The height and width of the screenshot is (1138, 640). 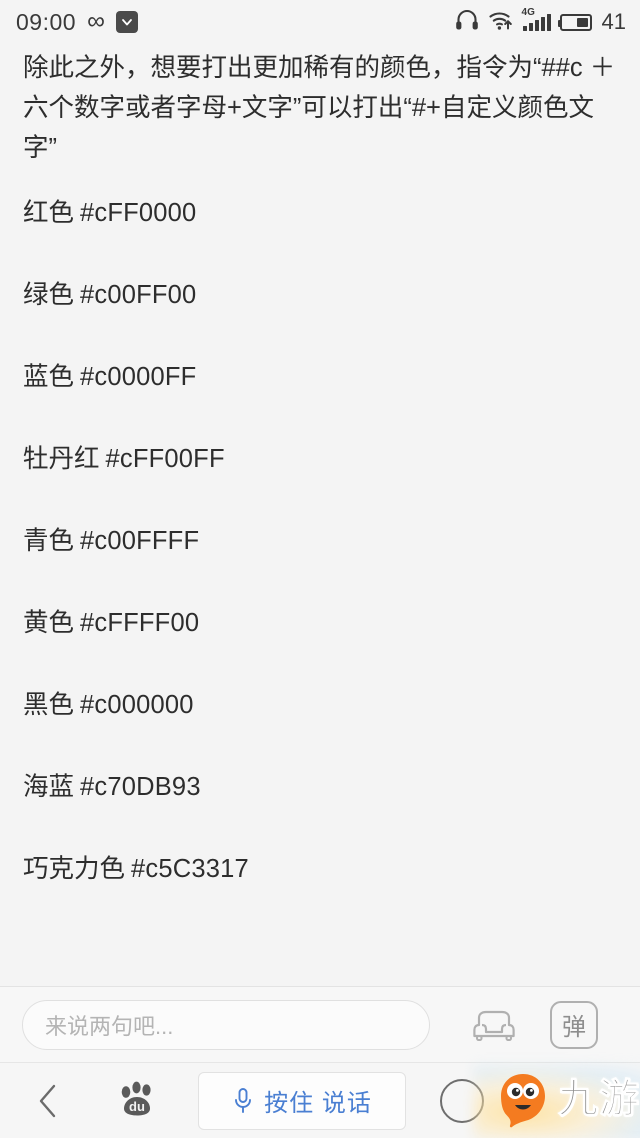 What do you see at coordinates (582, 22) in the screenshot?
I see `battery-fill` at bounding box center [582, 22].